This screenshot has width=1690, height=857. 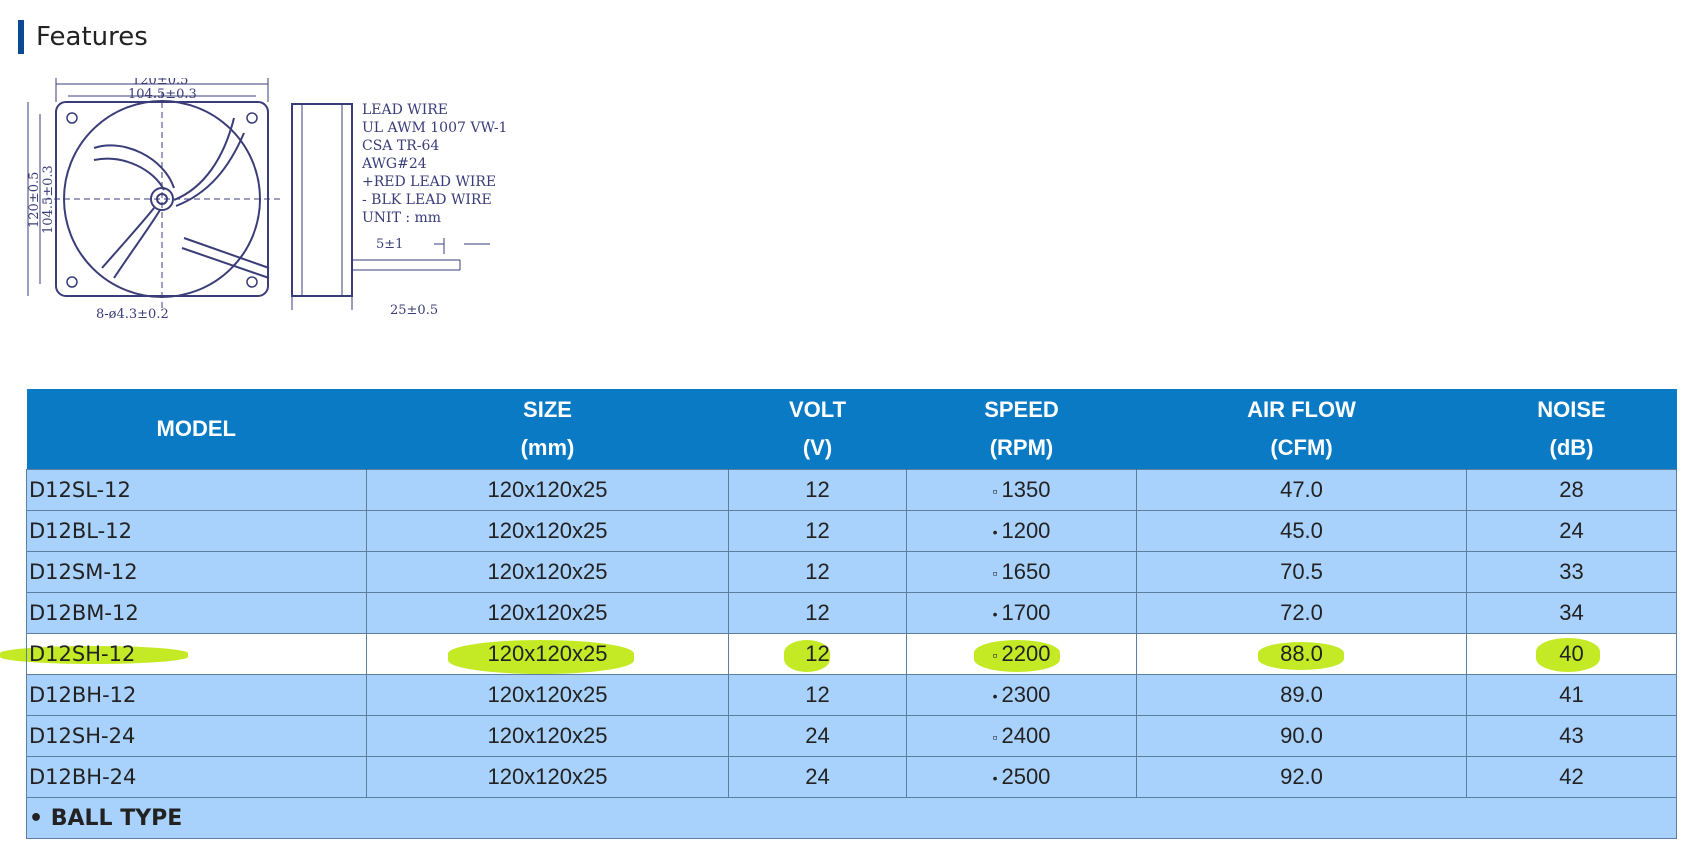 I want to click on cell-speed: • 1700, so click(x=1021, y=613).